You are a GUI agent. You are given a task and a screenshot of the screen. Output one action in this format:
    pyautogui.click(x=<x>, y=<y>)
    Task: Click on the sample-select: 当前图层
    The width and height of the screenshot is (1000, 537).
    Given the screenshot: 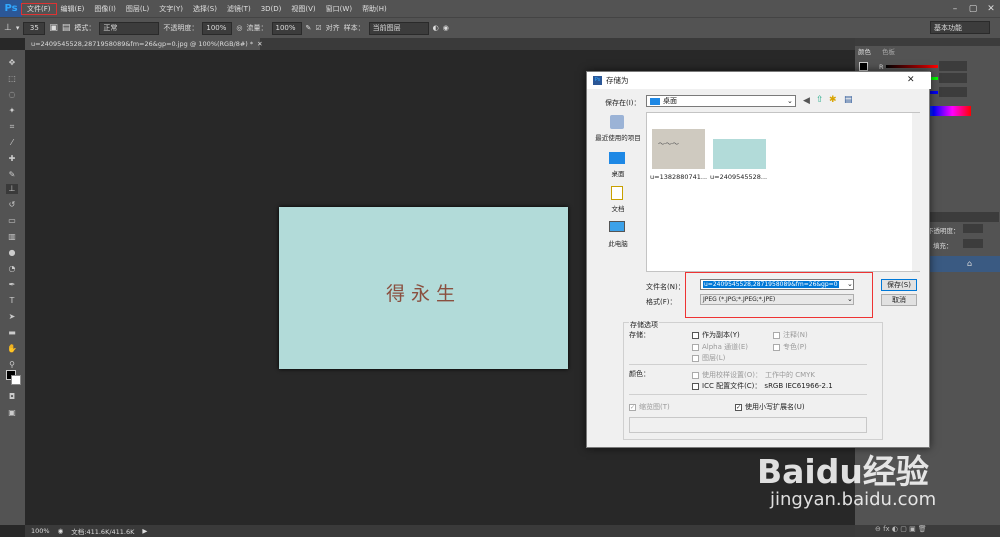 What is the action you would take?
    pyautogui.click(x=398, y=28)
    